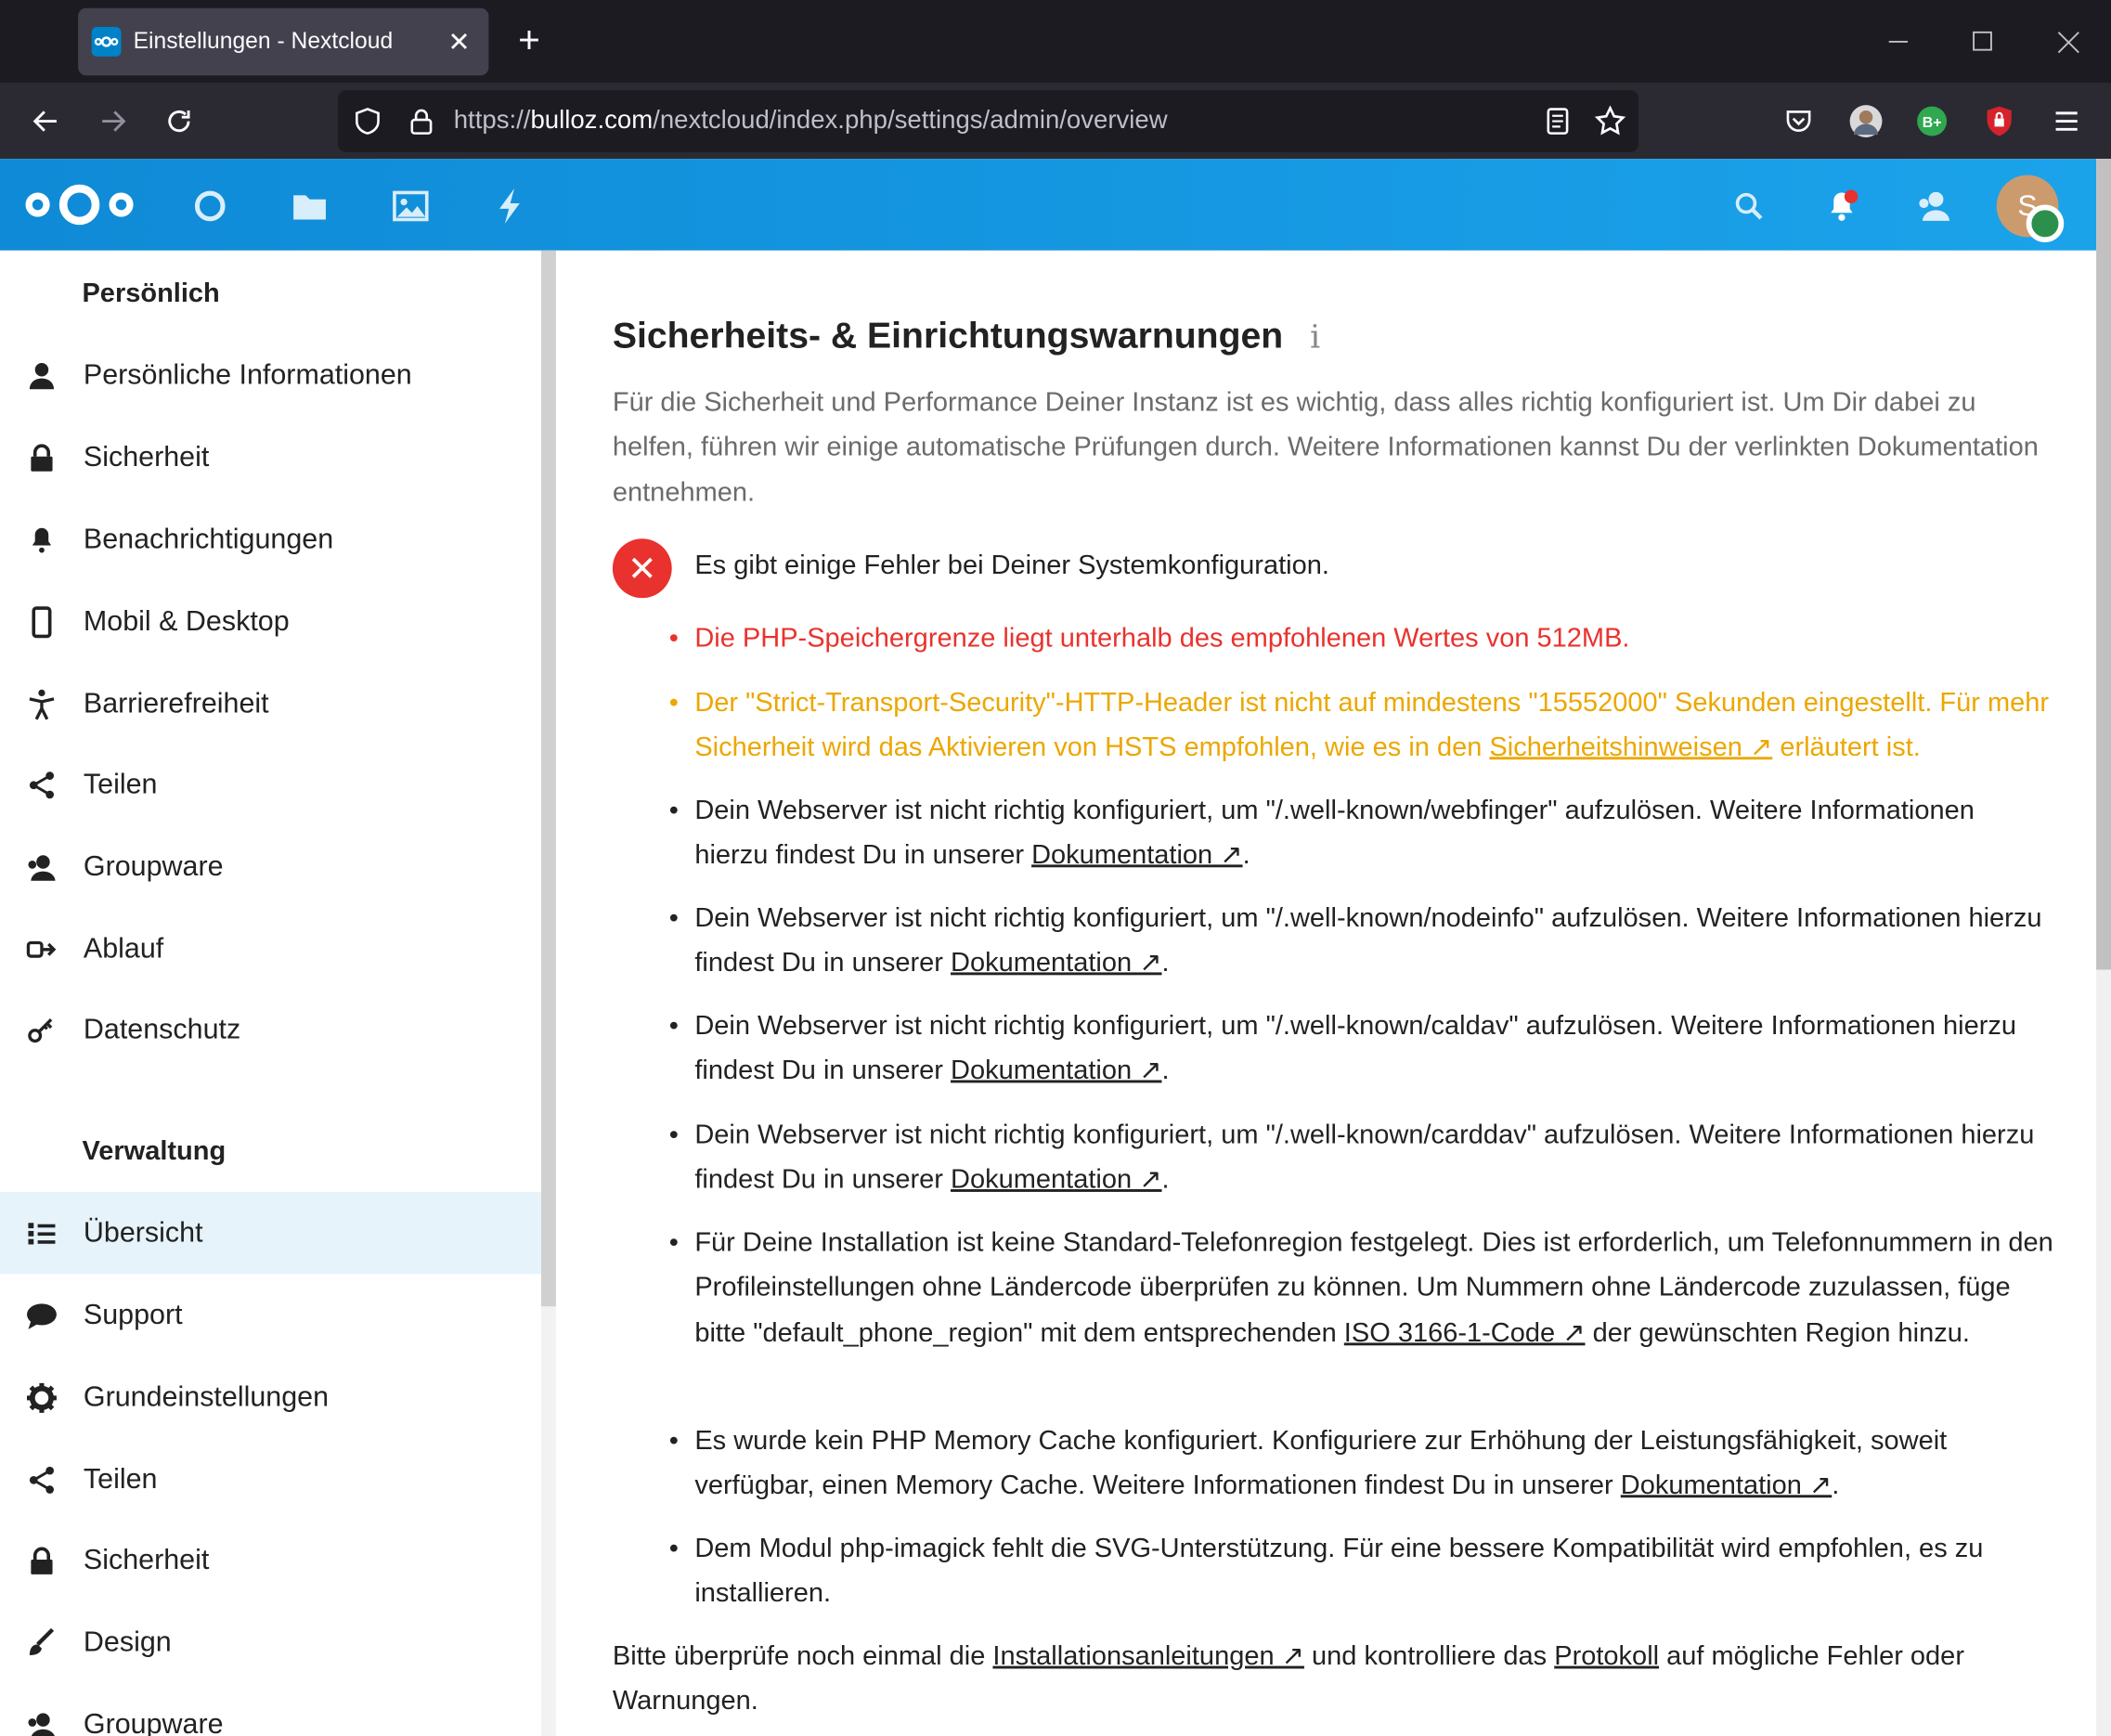 This screenshot has width=2111, height=1736. What do you see at coordinates (271, 784) in the screenshot?
I see `sidebar-item-sharing-personal: Teilen` at bounding box center [271, 784].